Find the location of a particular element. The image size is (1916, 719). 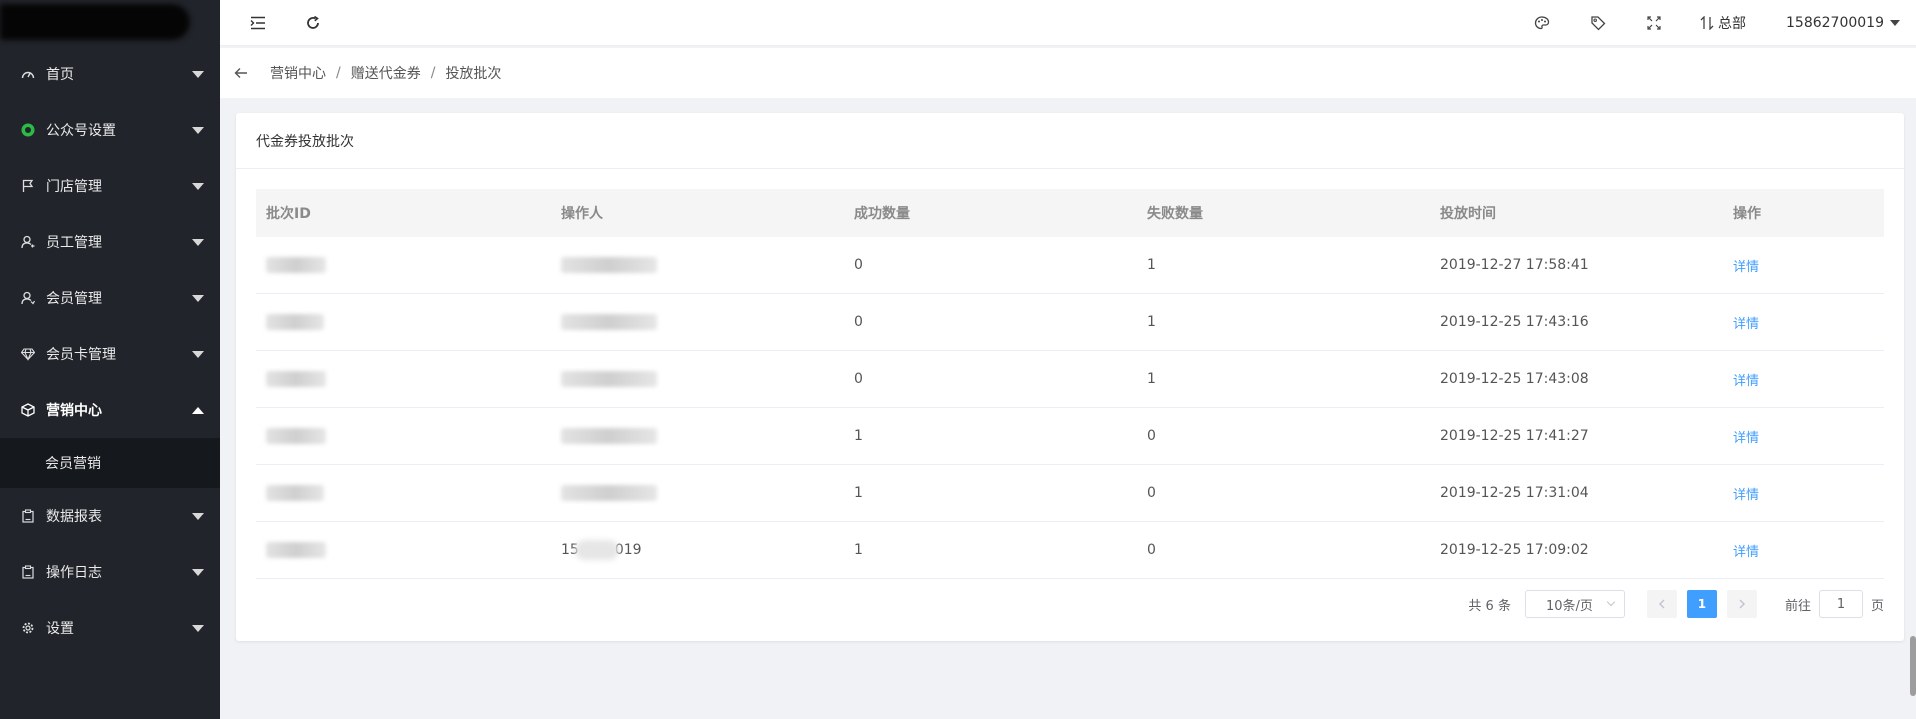

sidebar-item-data-reports: 数据报表 is located at coordinates (110, 516).